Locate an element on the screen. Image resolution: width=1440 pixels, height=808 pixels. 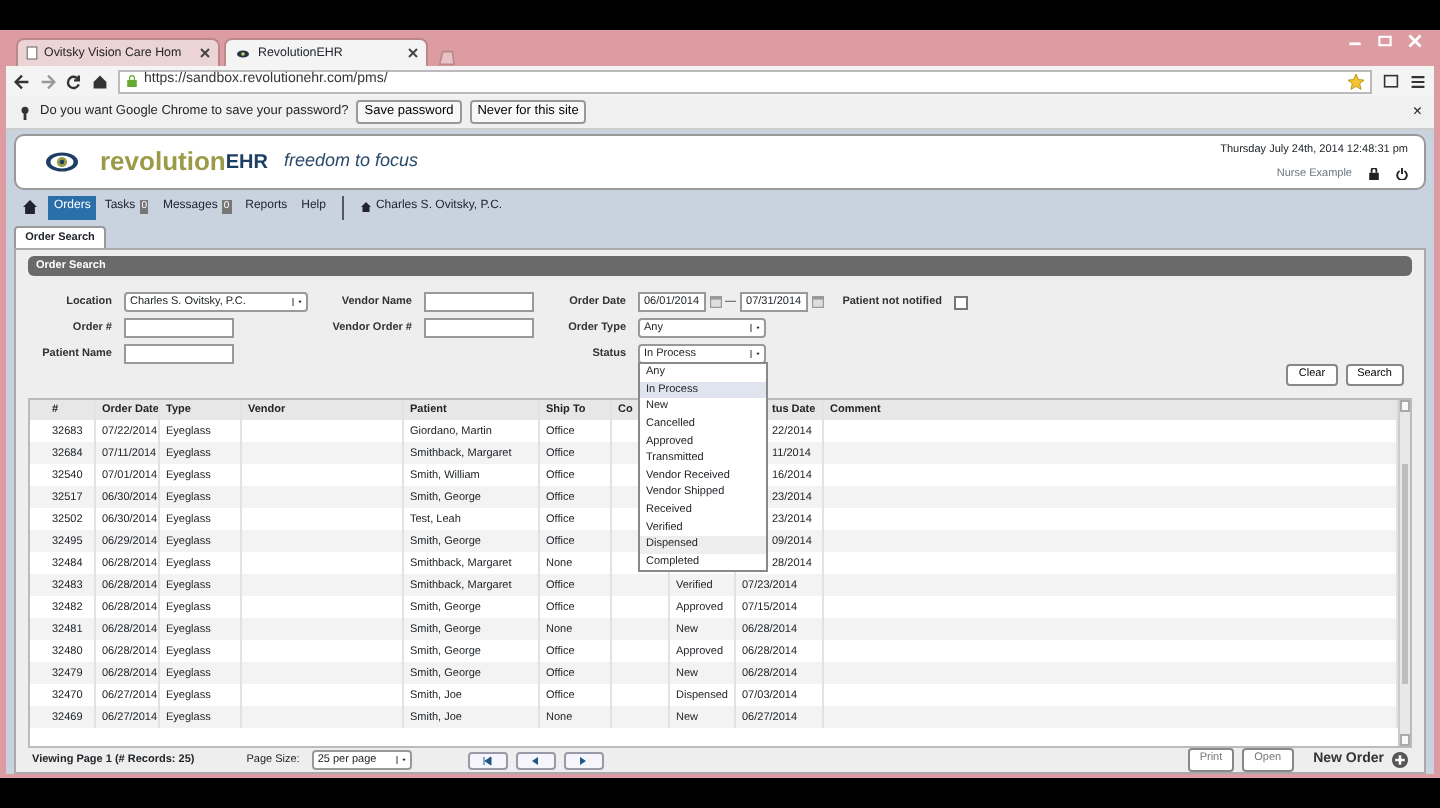
next-page-icon is located at coordinates (583, 760).